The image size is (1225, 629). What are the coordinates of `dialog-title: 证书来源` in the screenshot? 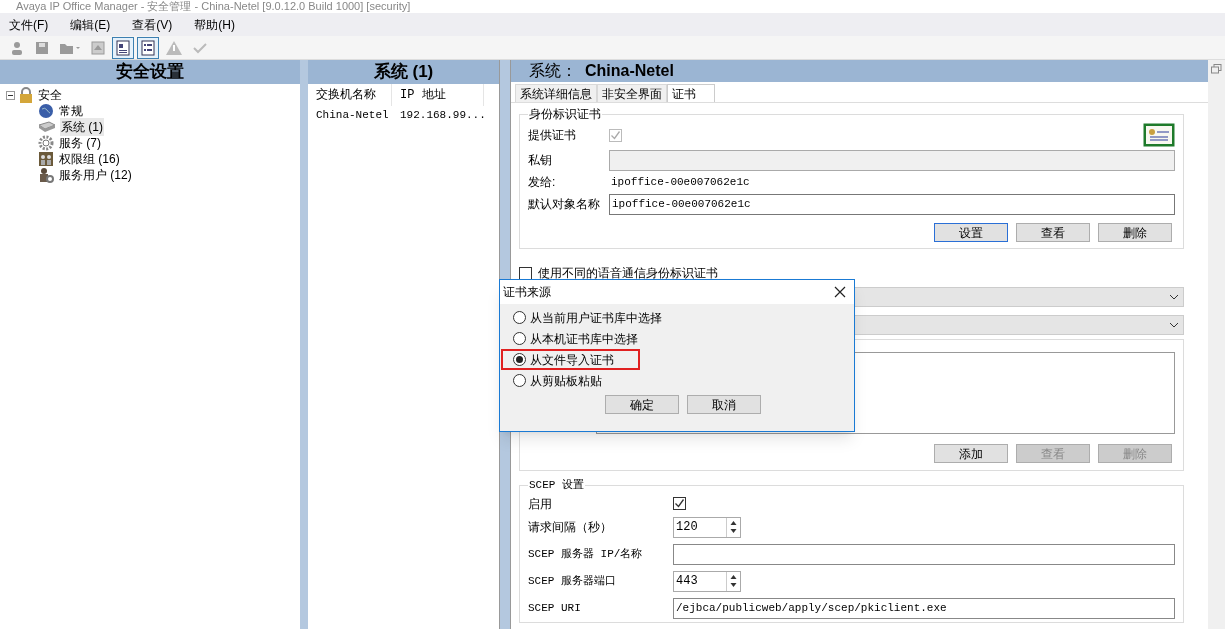 It's located at (527, 292).